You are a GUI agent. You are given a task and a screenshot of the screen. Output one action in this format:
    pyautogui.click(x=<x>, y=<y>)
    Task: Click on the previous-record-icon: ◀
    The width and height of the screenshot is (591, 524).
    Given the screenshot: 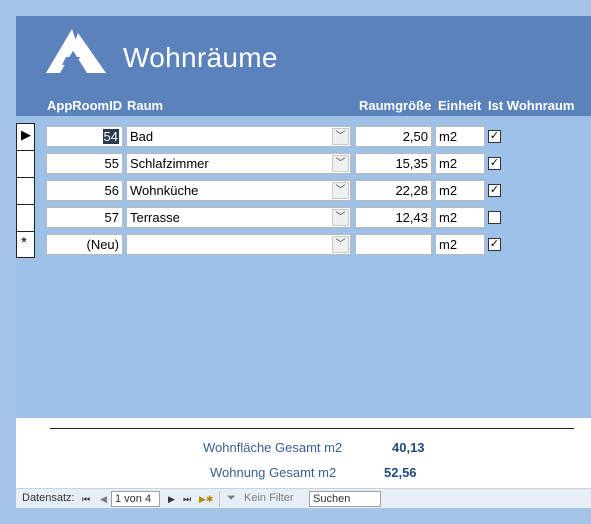 What is the action you would take?
    pyautogui.click(x=103, y=499)
    